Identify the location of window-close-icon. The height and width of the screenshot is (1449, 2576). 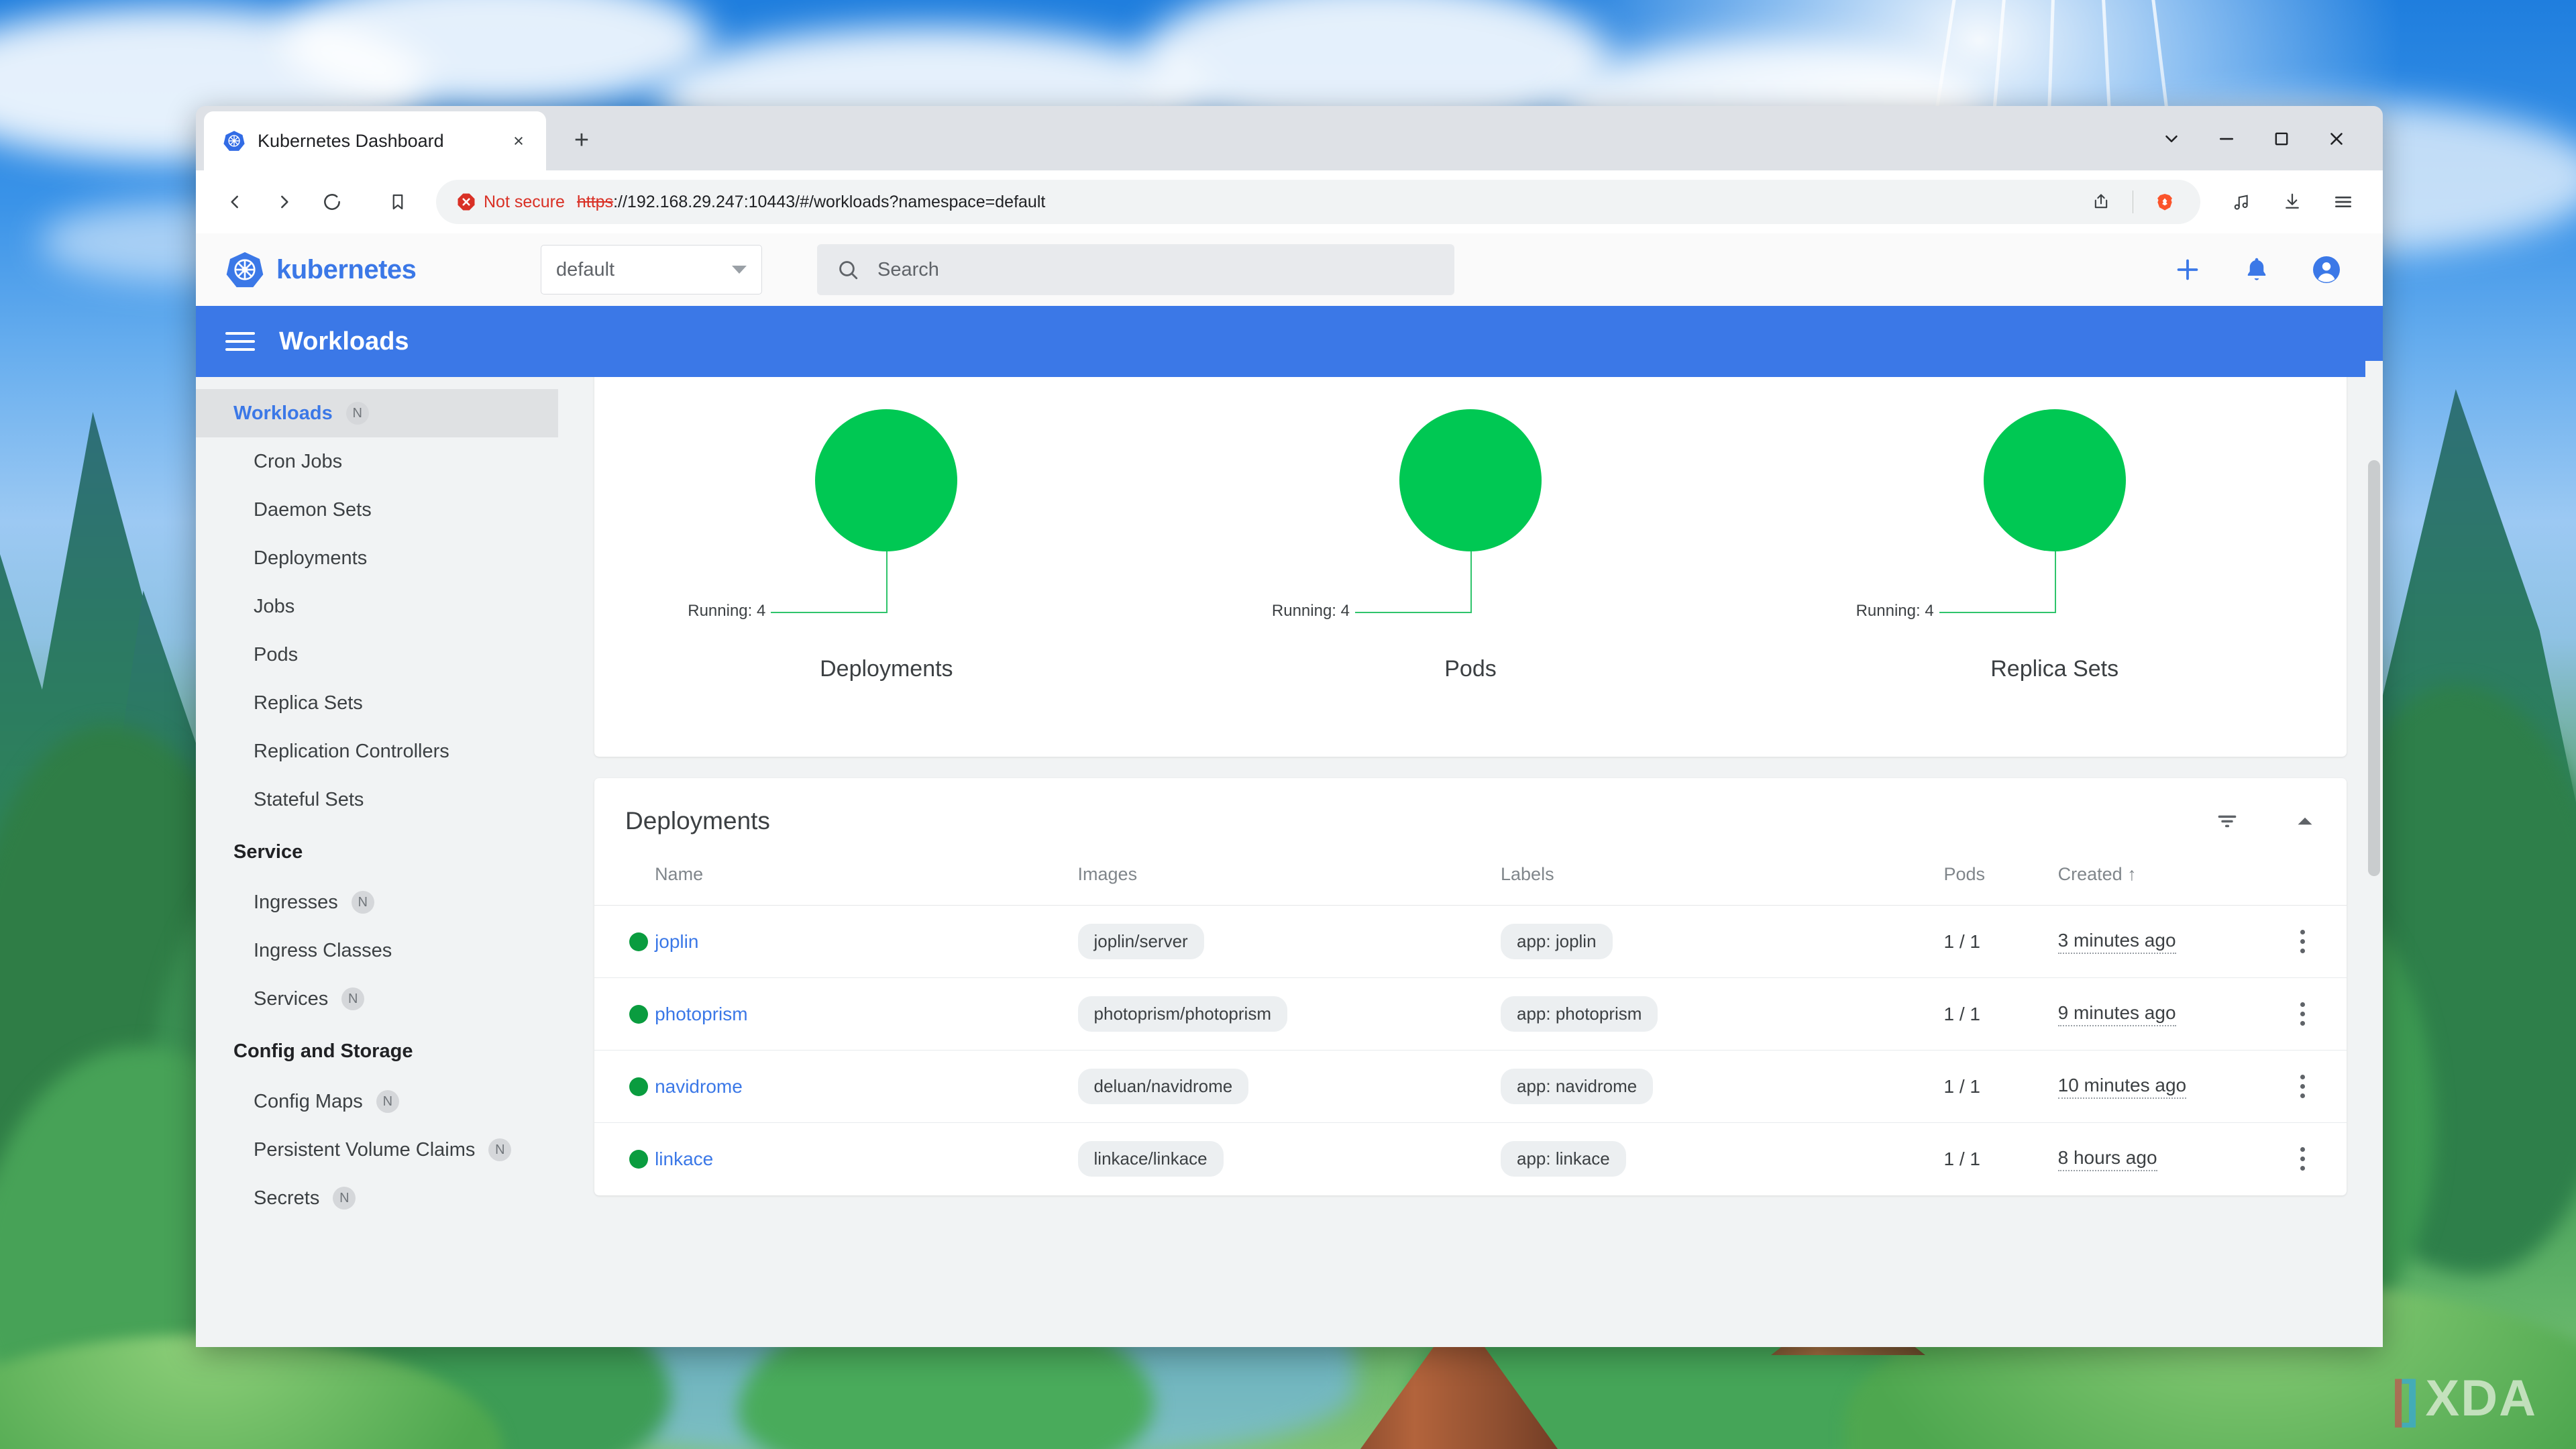
(2336, 139).